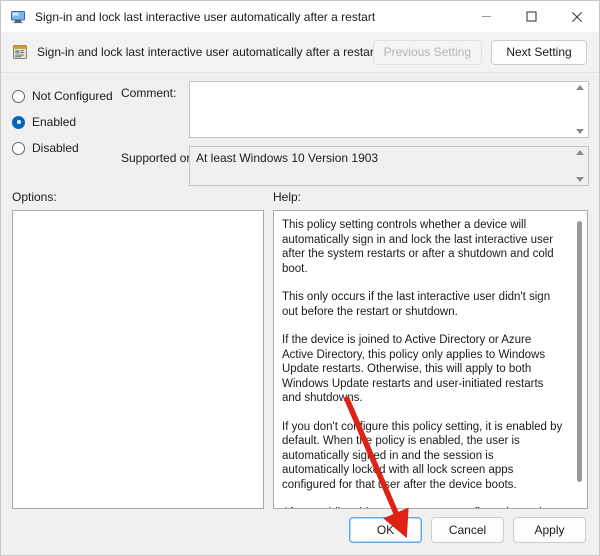 This screenshot has width=600, height=556. I want to click on comment-input, so click(389, 109).